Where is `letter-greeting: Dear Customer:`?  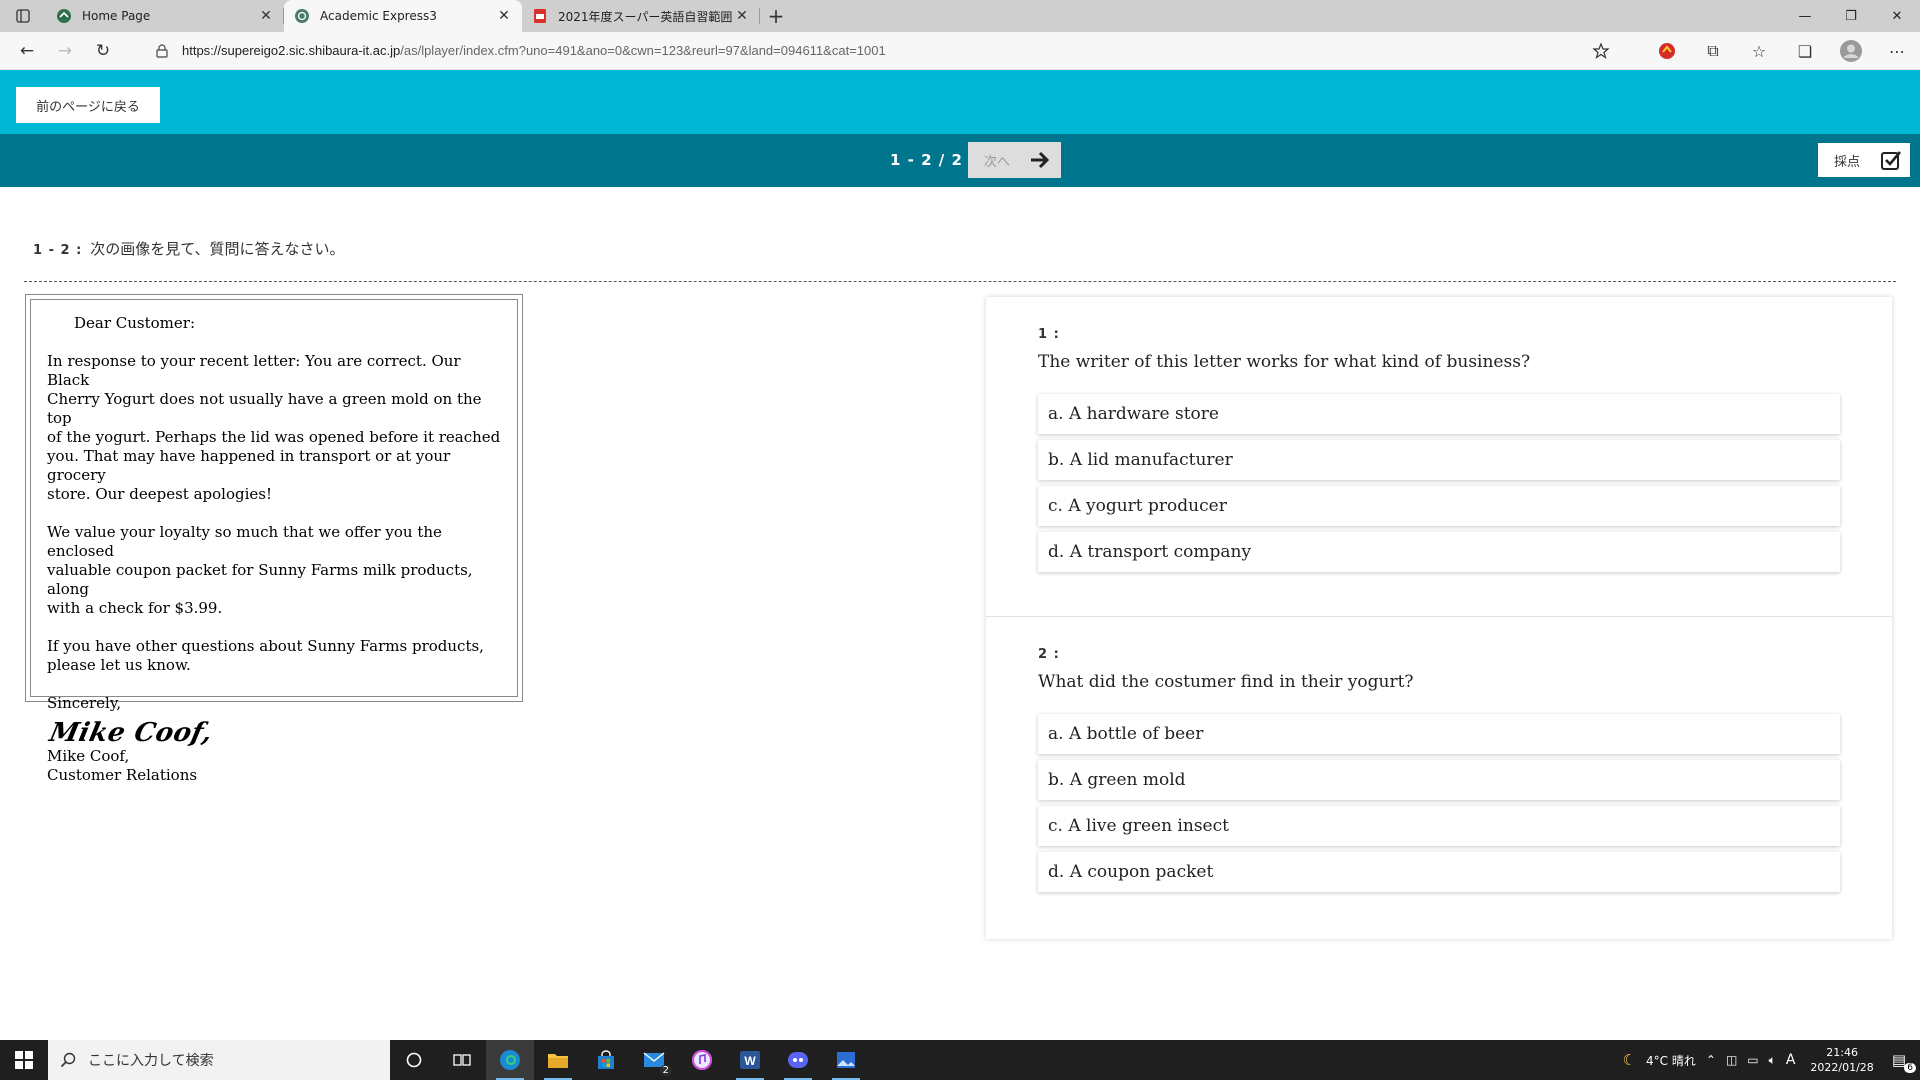
letter-greeting: Dear Customer: is located at coordinates (135, 323).